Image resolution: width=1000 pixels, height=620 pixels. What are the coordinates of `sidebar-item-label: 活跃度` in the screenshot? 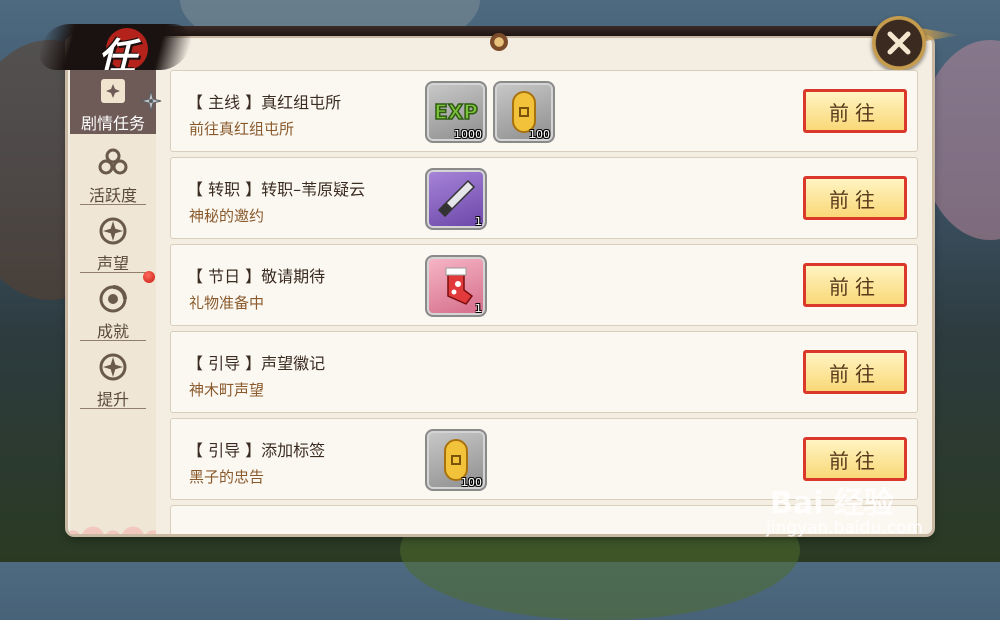 It's located at (112, 195).